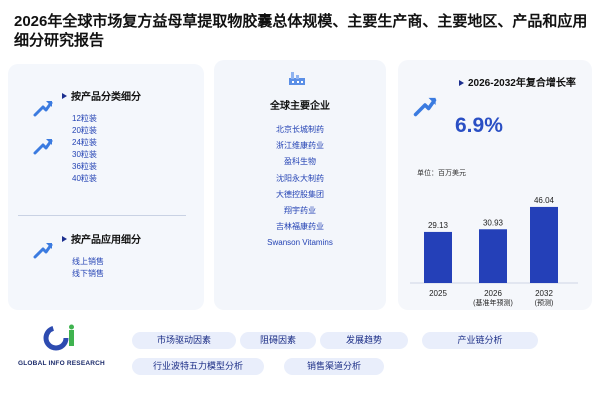 This screenshot has height=400, width=600. Describe the element at coordinates (300, 162) in the screenshot. I see `list-item: 盈科生物` at that location.